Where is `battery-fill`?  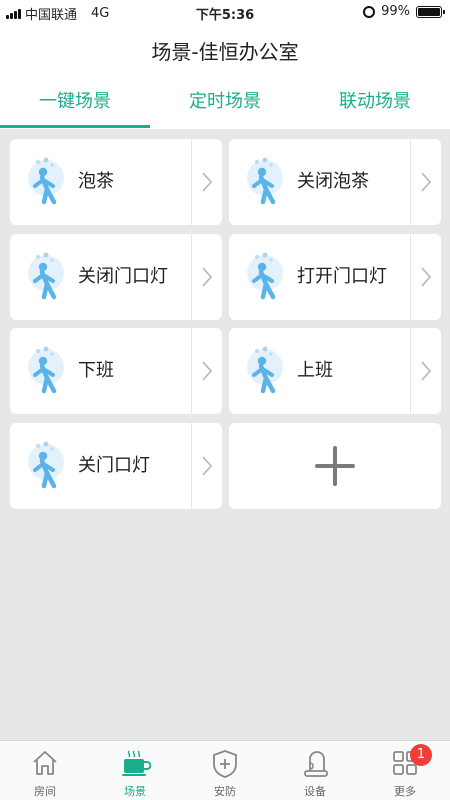
battery-fill is located at coordinates (429, 11).